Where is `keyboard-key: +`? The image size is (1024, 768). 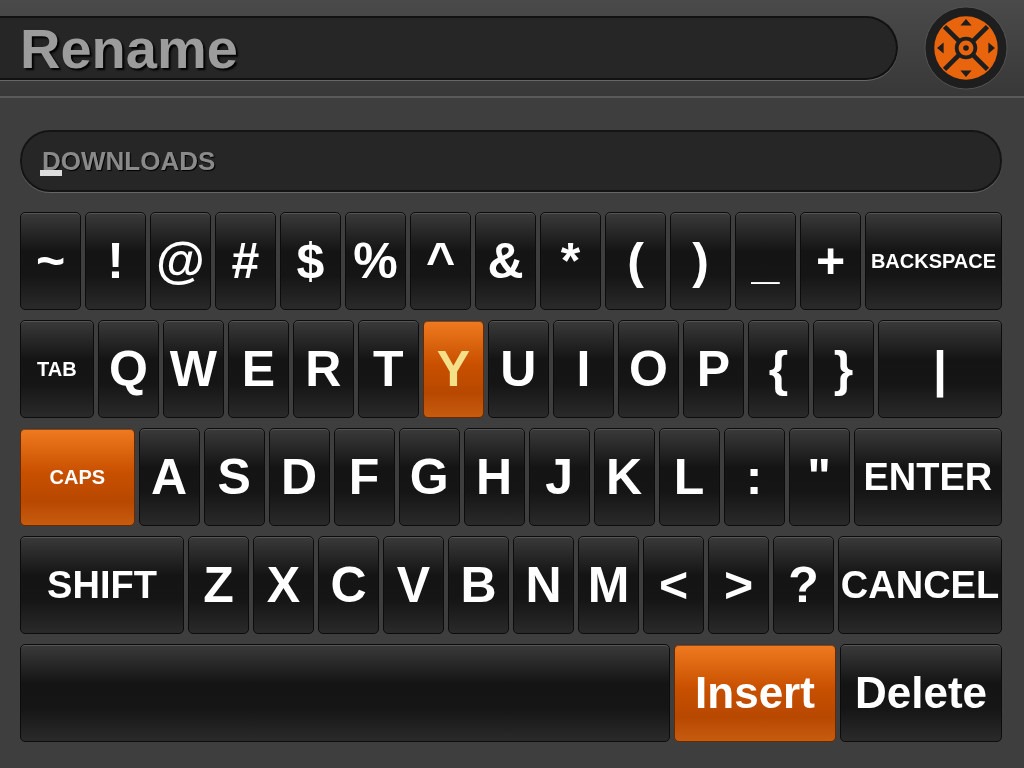
keyboard-key: + is located at coordinates (830, 261).